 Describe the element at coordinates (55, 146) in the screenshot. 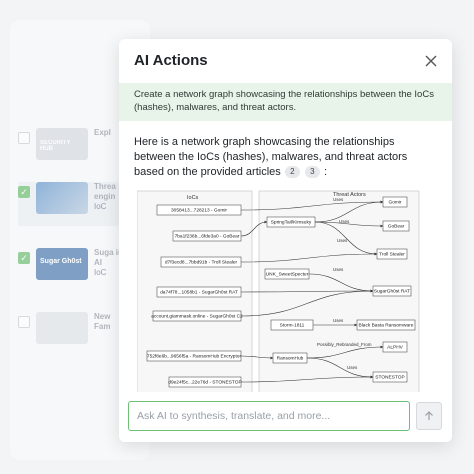

I see `thumbnail-label: SECURITY HUB` at that location.